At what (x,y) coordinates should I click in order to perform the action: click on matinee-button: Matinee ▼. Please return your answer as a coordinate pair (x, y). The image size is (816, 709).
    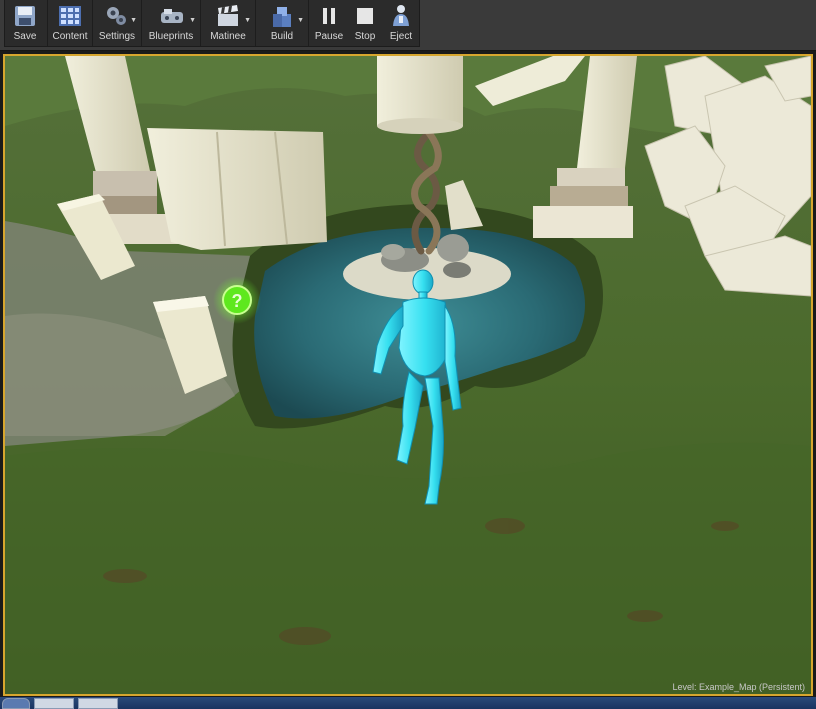
    Looking at the image, I should click on (228, 23).